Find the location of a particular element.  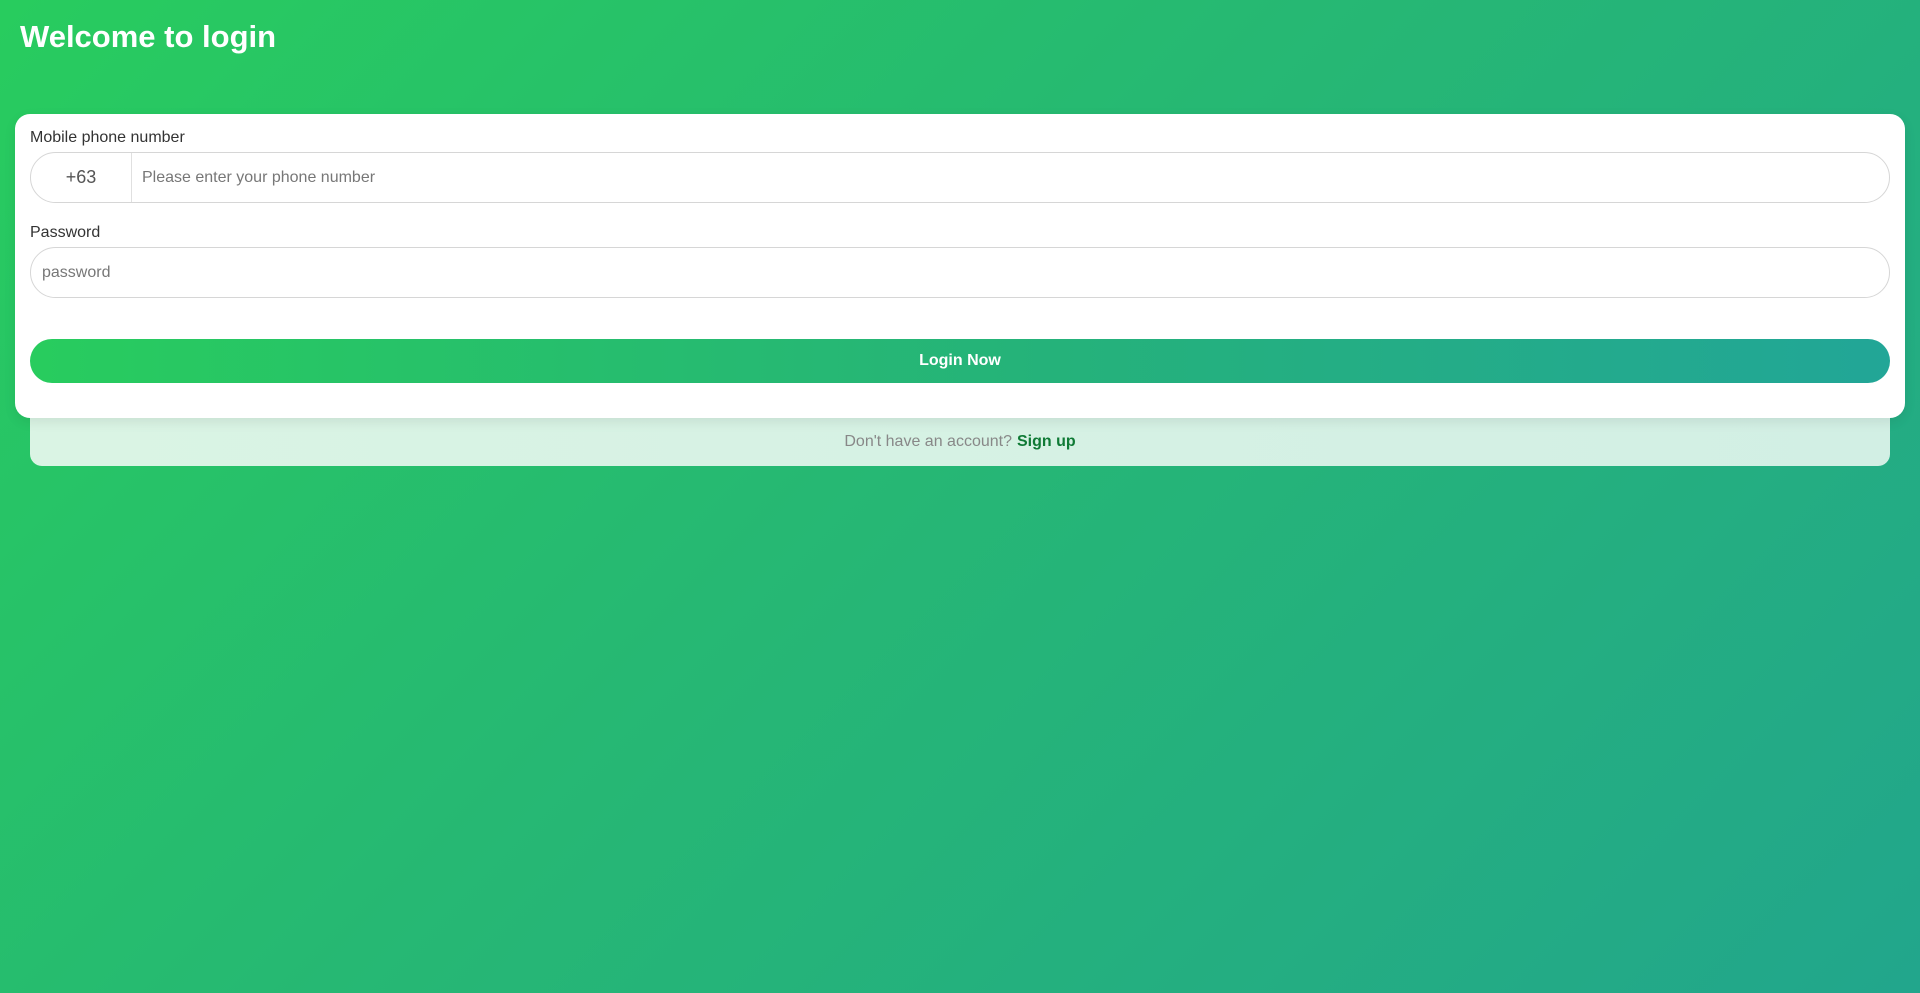

country-code-selector: +63 is located at coordinates (81, 177).